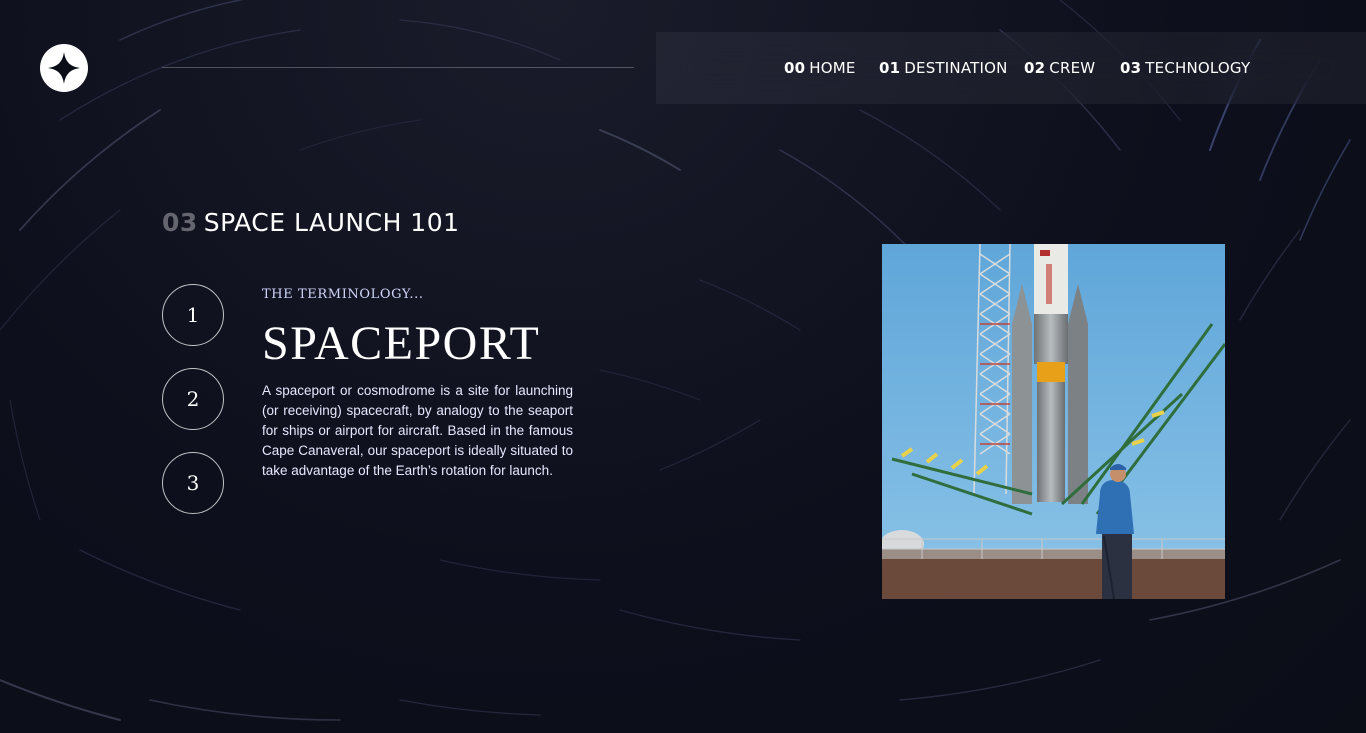  Describe the element at coordinates (1072, 68) in the screenshot. I see `nav-item-label: CREW` at that location.